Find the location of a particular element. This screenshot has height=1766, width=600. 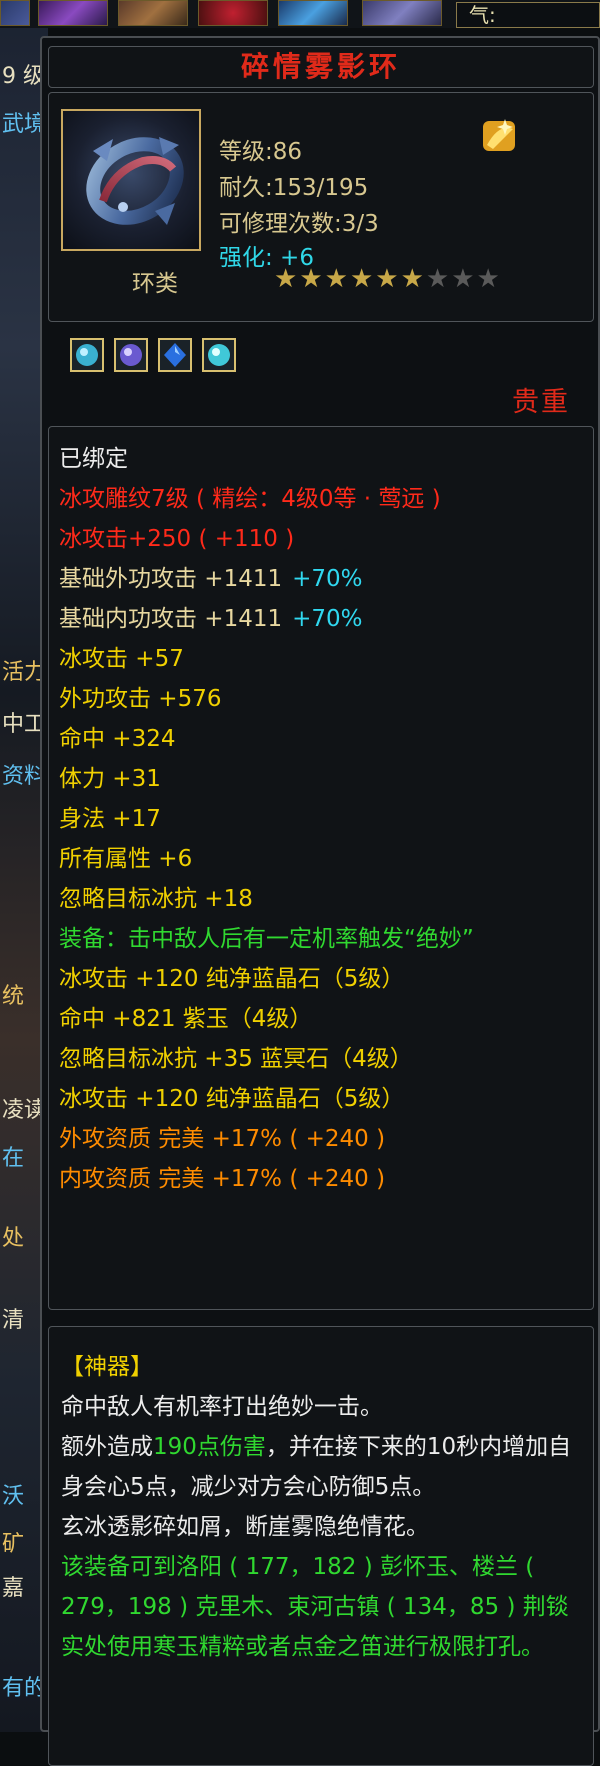

stat-text: 基础内功攻击 +1411 is located at coordinates (171, 619).